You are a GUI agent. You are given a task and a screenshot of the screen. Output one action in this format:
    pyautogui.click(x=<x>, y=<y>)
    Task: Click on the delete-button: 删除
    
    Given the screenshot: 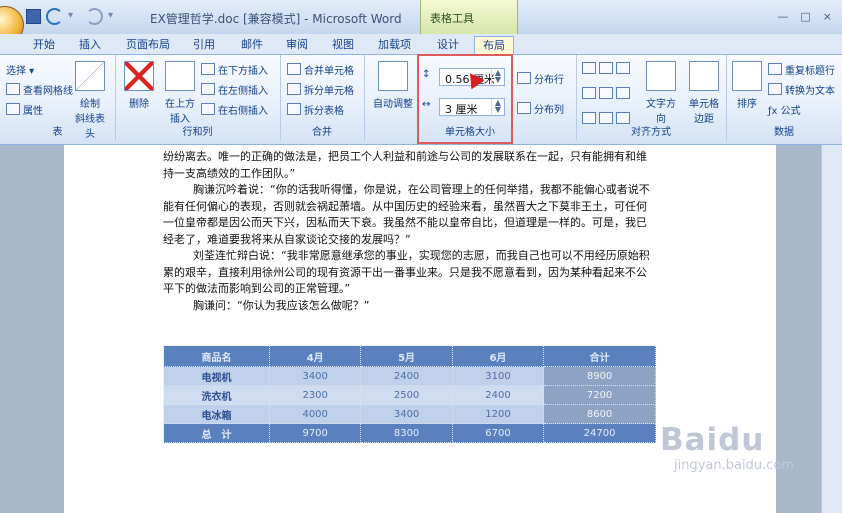 What is the action you would take?
    pyautogui.click(x=139, y=85)
    